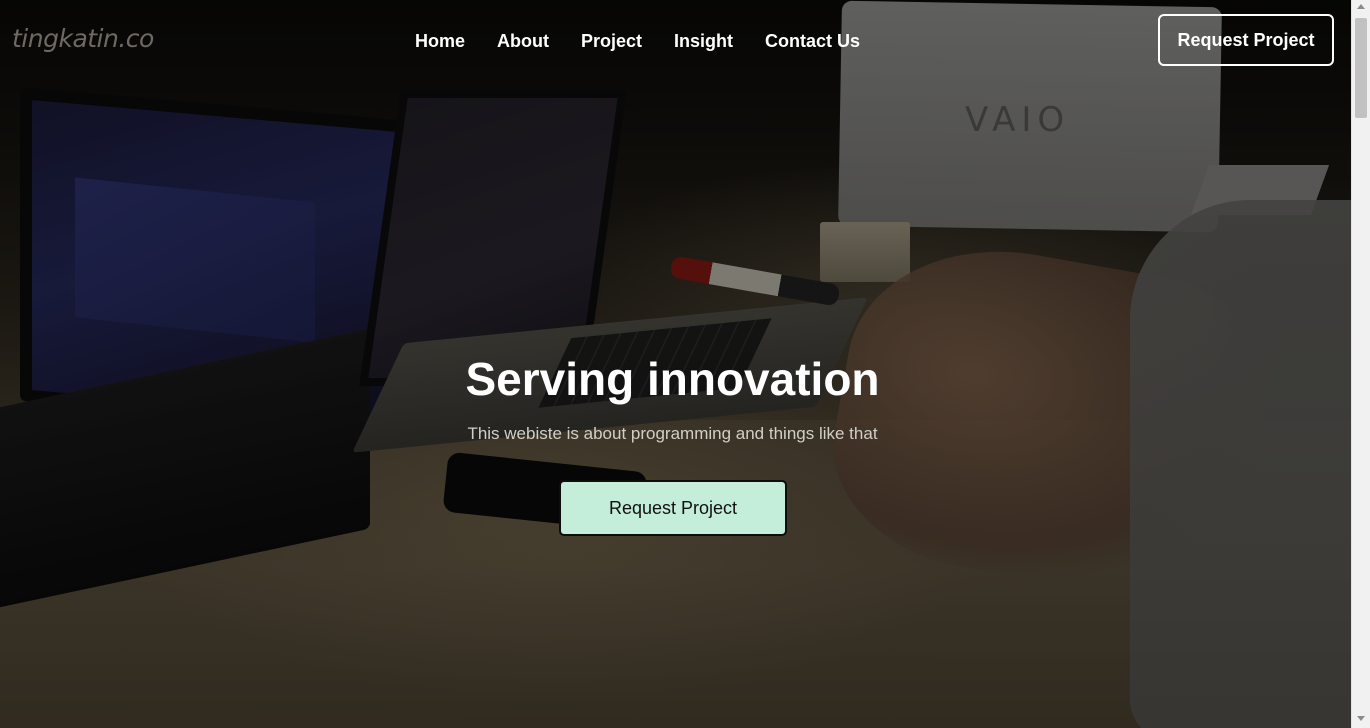 Image resolution: width=1370 pixels, height=728 pixels. Describe the element at coordinates (1246, 40) in the screenshot. I see `nav-request-project-button: Request Project` at that location.